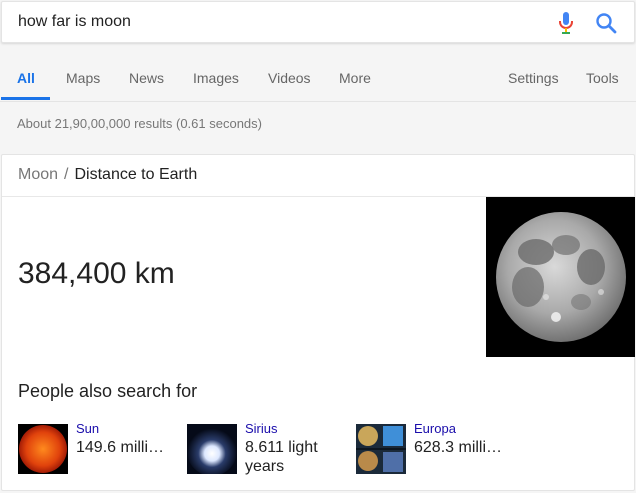  I want to click on europa-thumbnail, so click(381, 449).